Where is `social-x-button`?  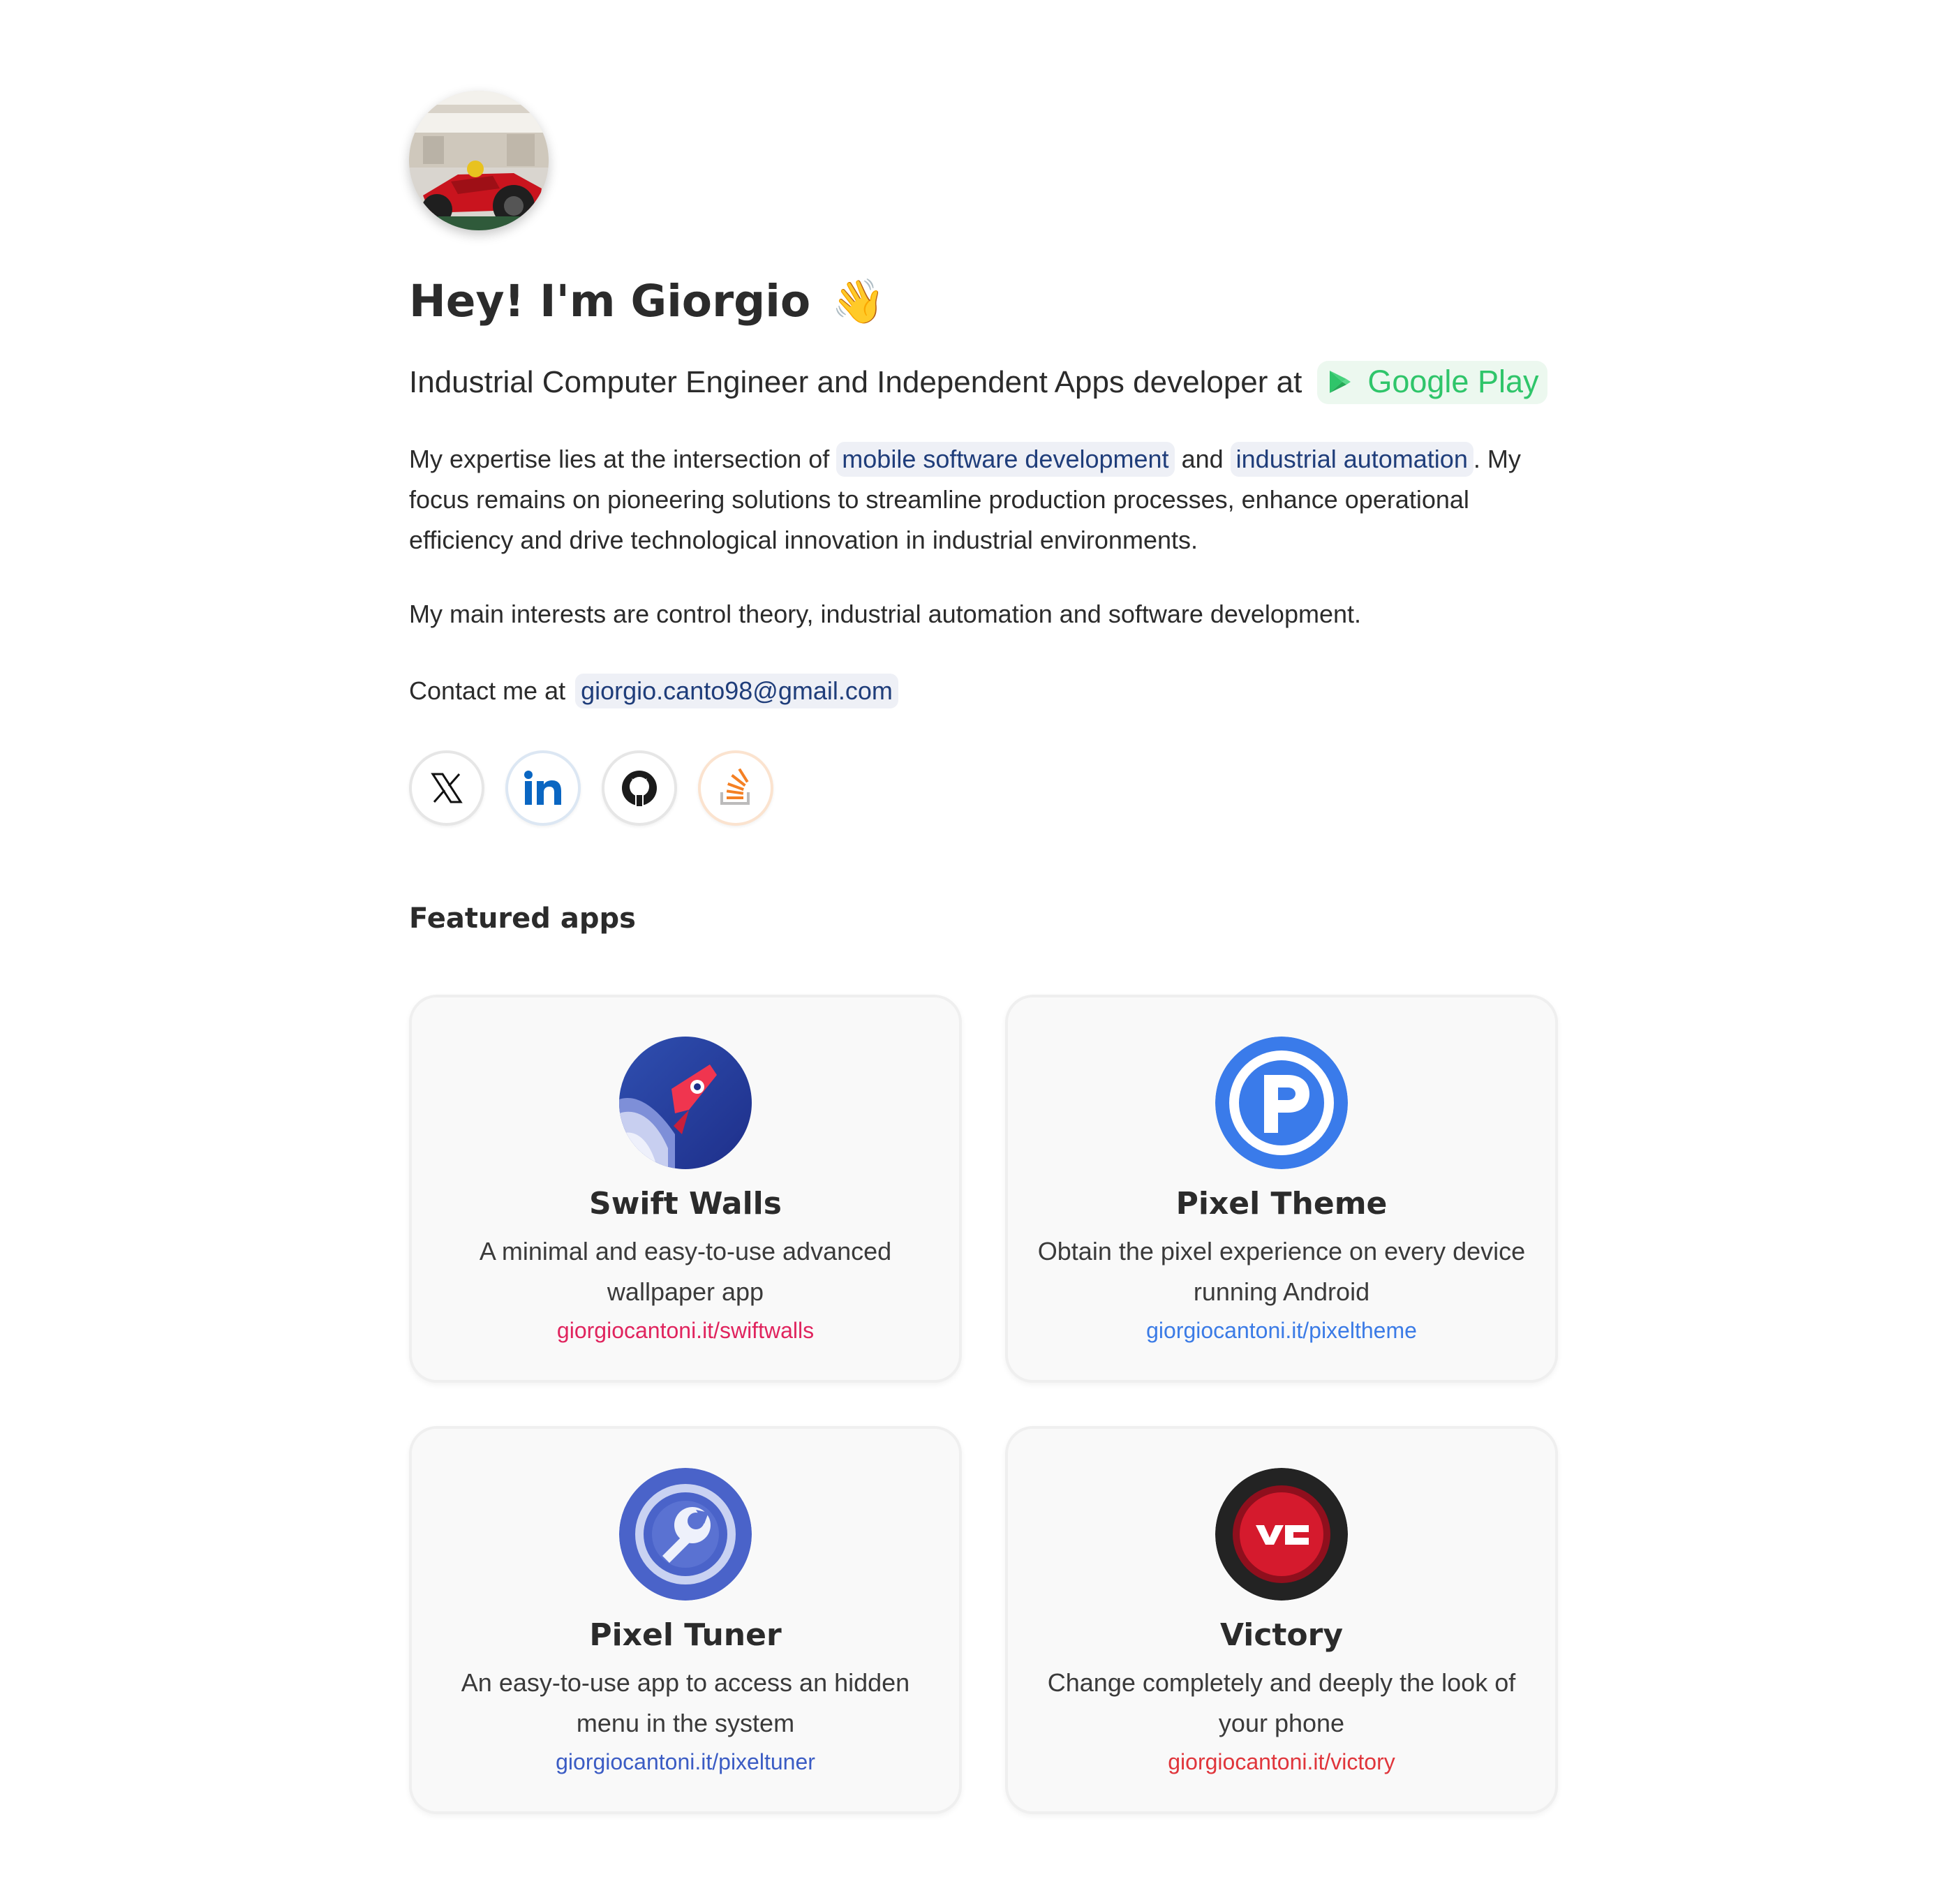 social-x-button is located at coordinates (447, 788).